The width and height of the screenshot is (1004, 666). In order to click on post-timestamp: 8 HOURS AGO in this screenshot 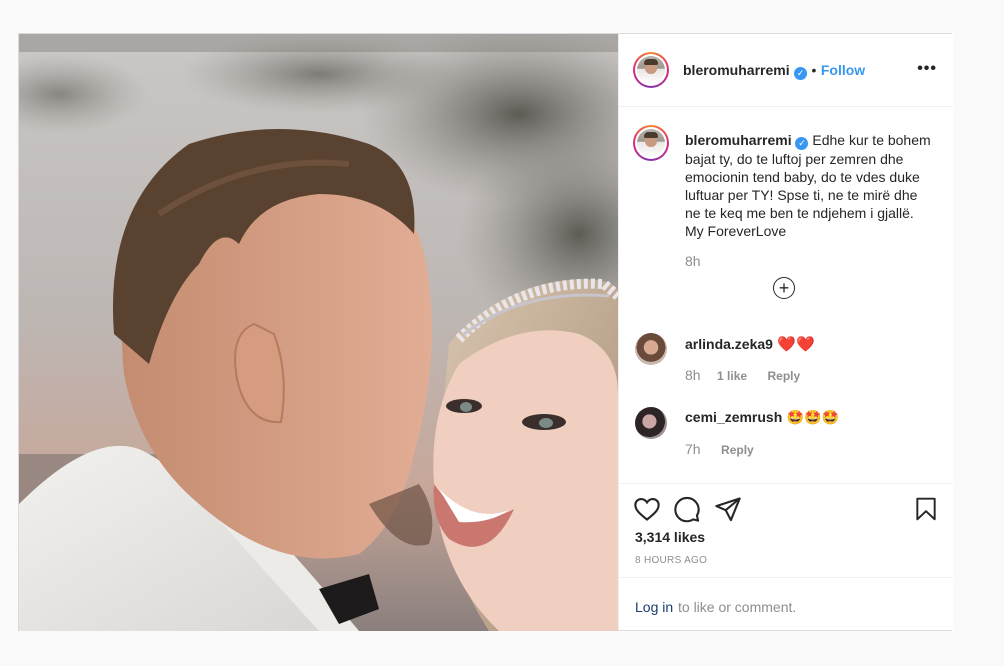, I will do `click(671, 560)`.